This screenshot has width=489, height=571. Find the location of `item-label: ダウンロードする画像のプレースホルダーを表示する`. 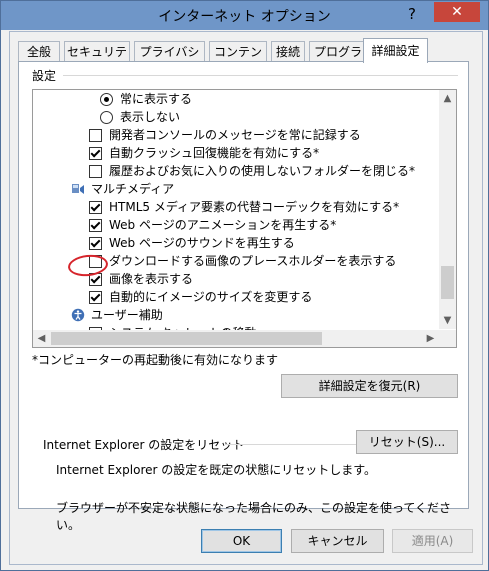

item-label: ダウンロードする画像のプレースホルダーを表示する is located at coordinates (253, 261).